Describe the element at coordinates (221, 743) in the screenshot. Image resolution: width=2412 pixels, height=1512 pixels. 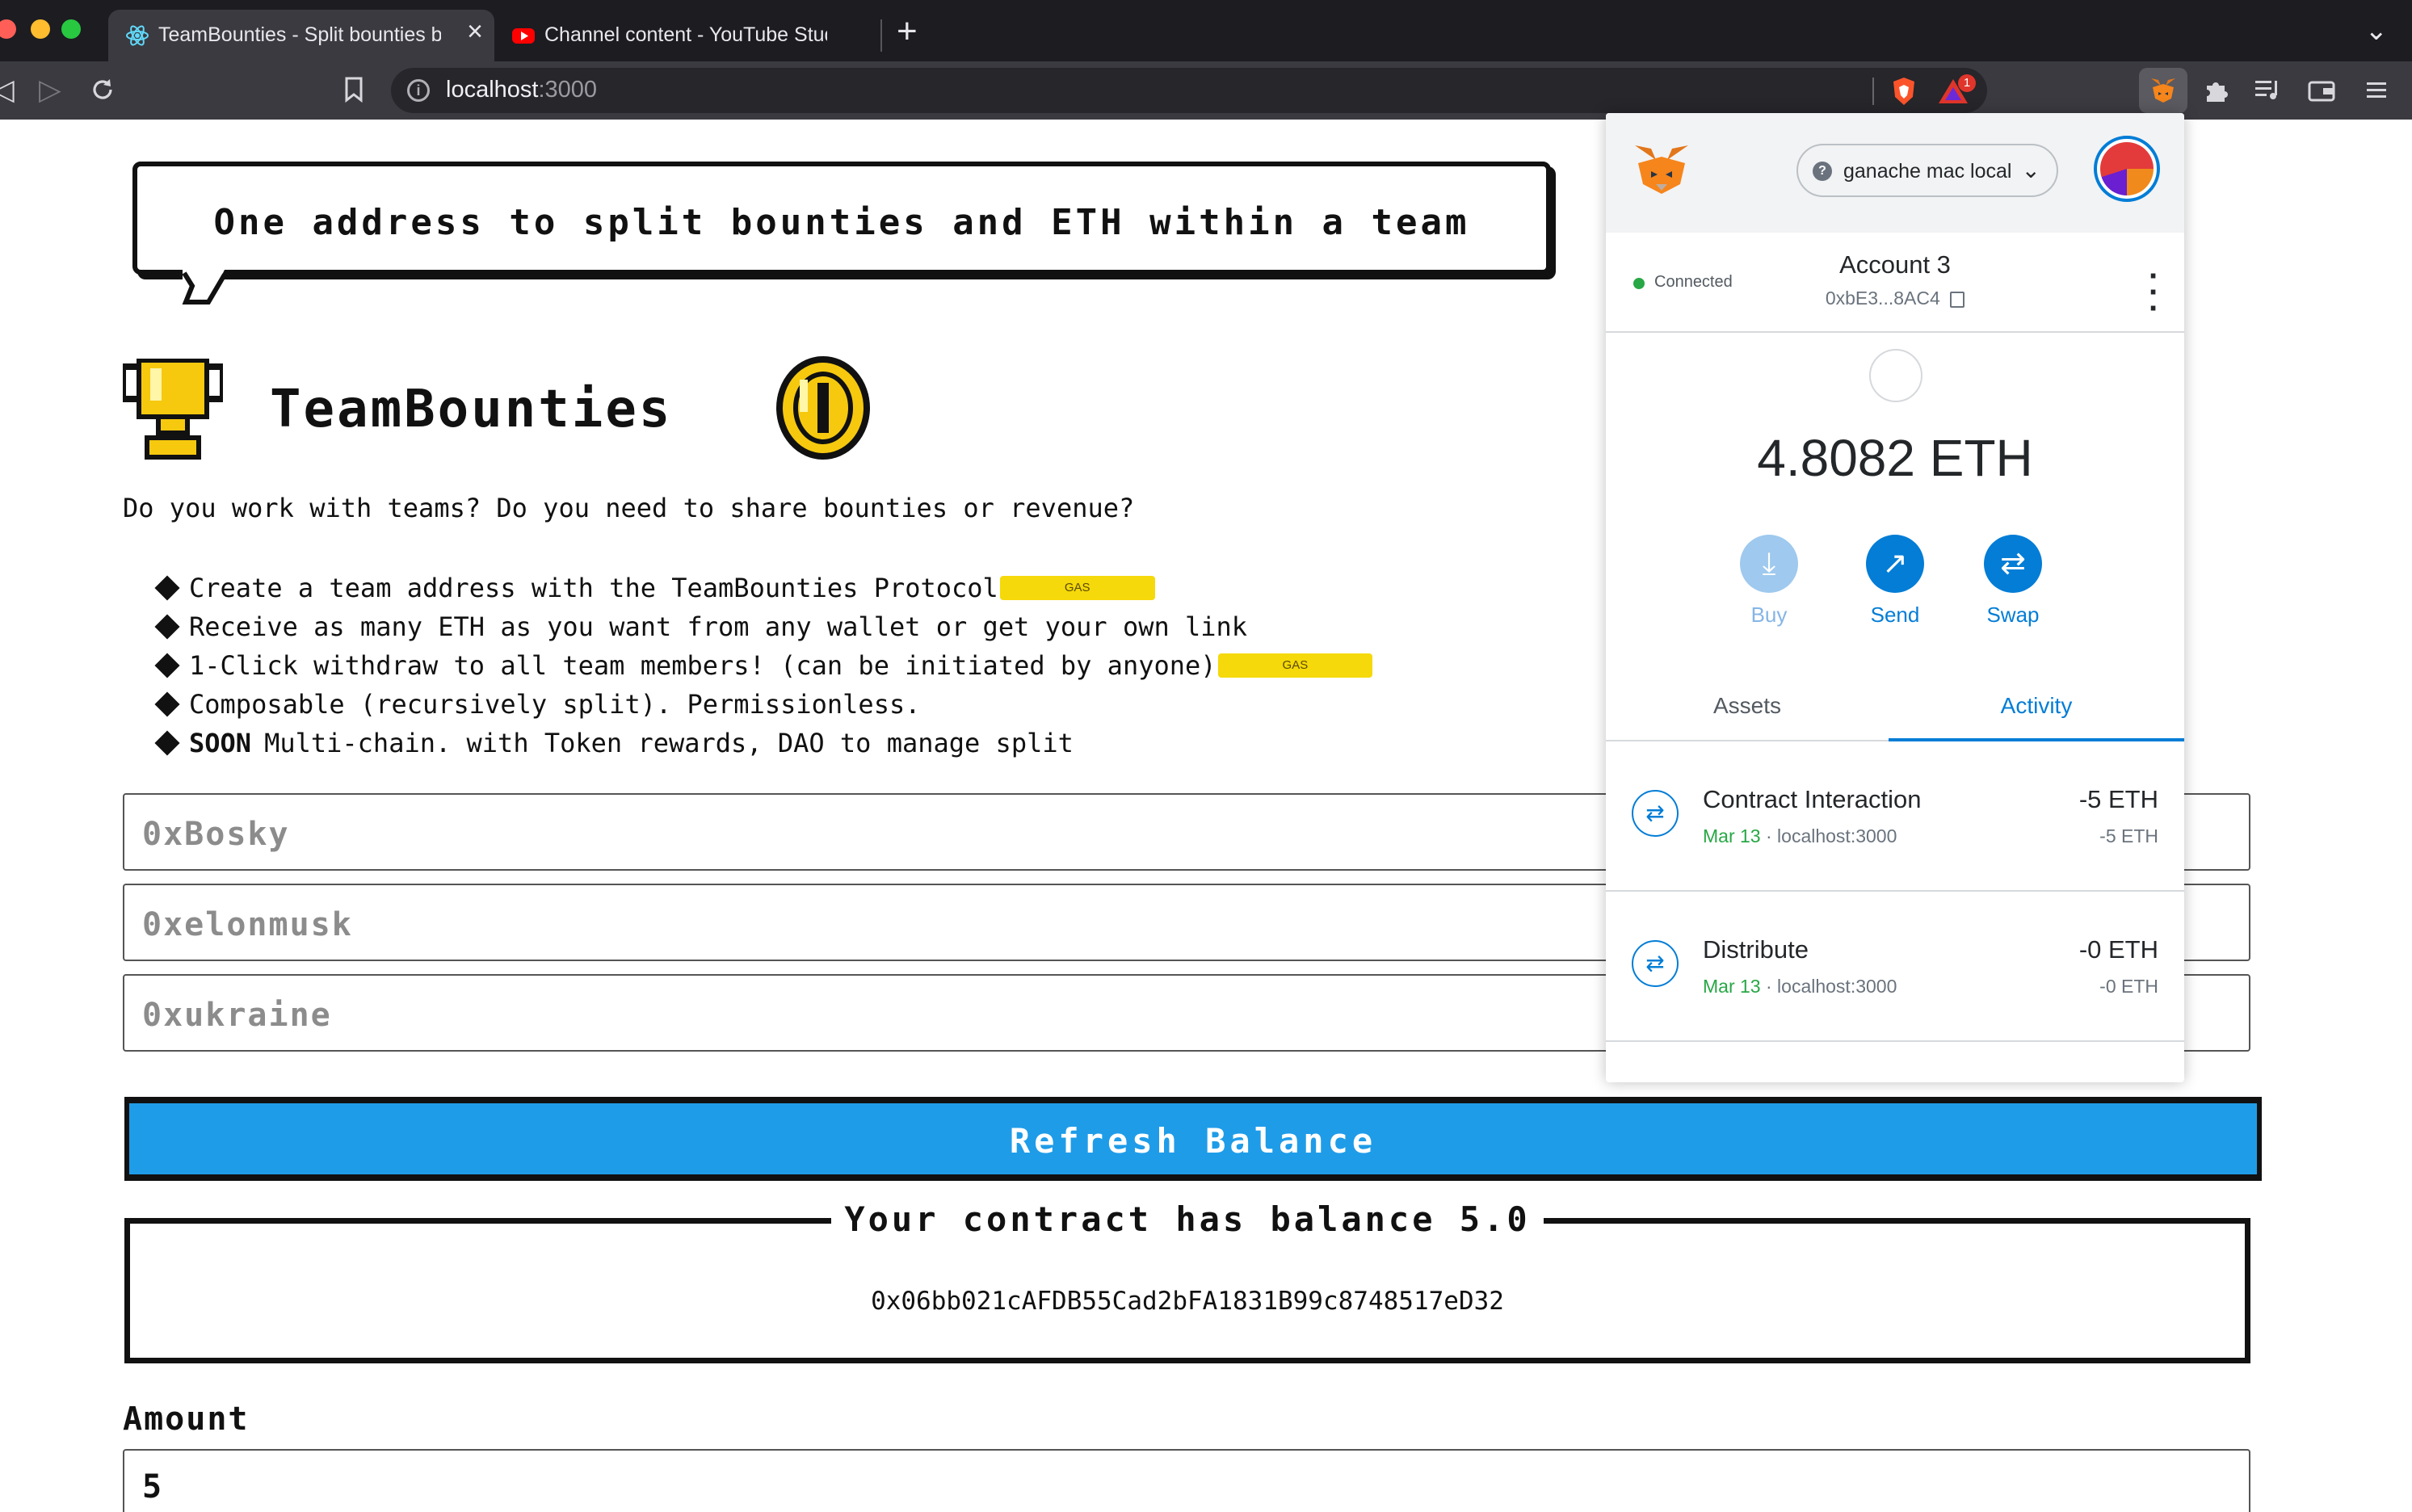
I see `soon-label: SOON` at that location.